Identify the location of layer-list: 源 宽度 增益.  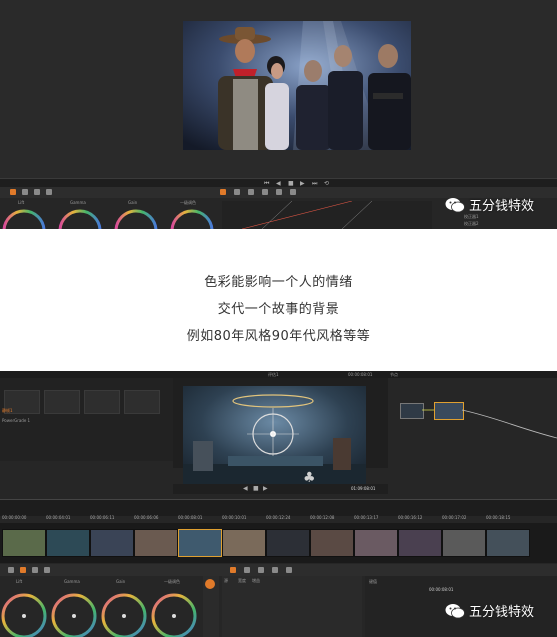
(292, 606).